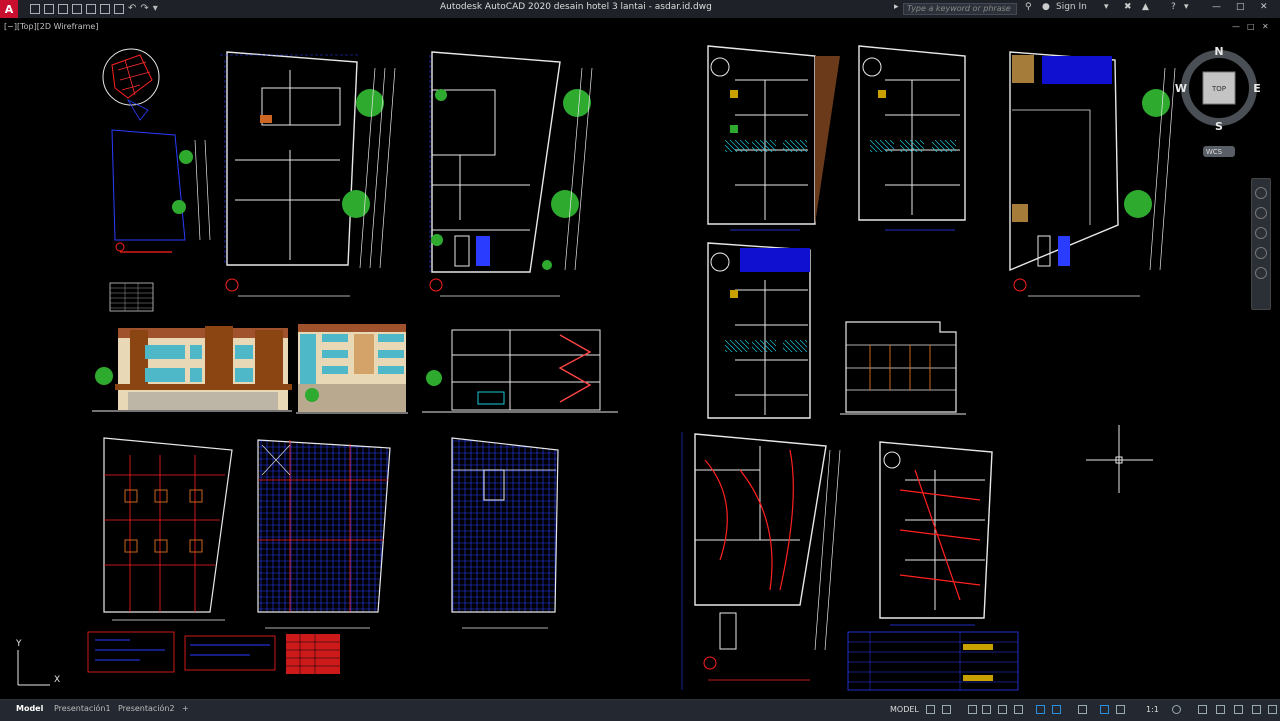 The height and width of the screenshot is (721, 1280). Describe the element at coordinates (1218, 101) in the screenshot. I see `viewcube: TOP N S E W WCS` at that location.